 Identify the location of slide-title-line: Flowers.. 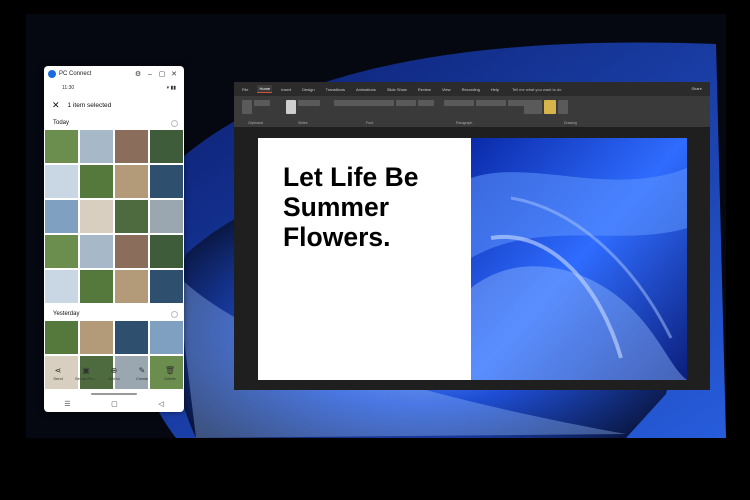
(337, 237).